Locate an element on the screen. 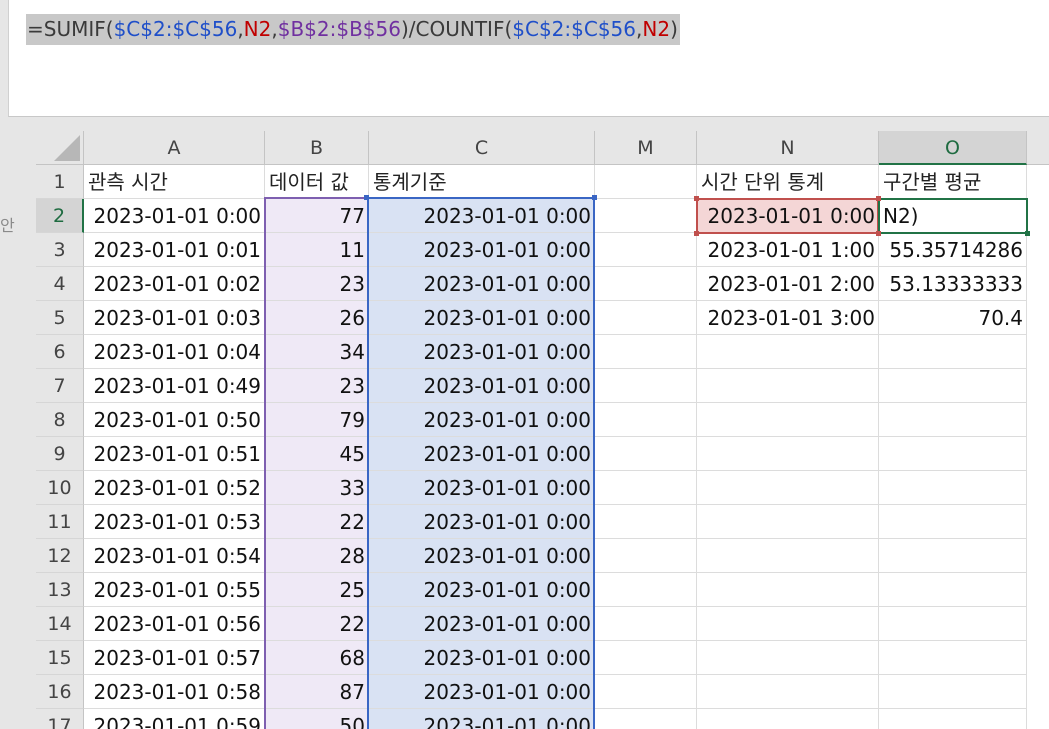 The image size is (1049, 729). cell-a17: 2023-01-01 0:59 is located at coordinates (174, 719).